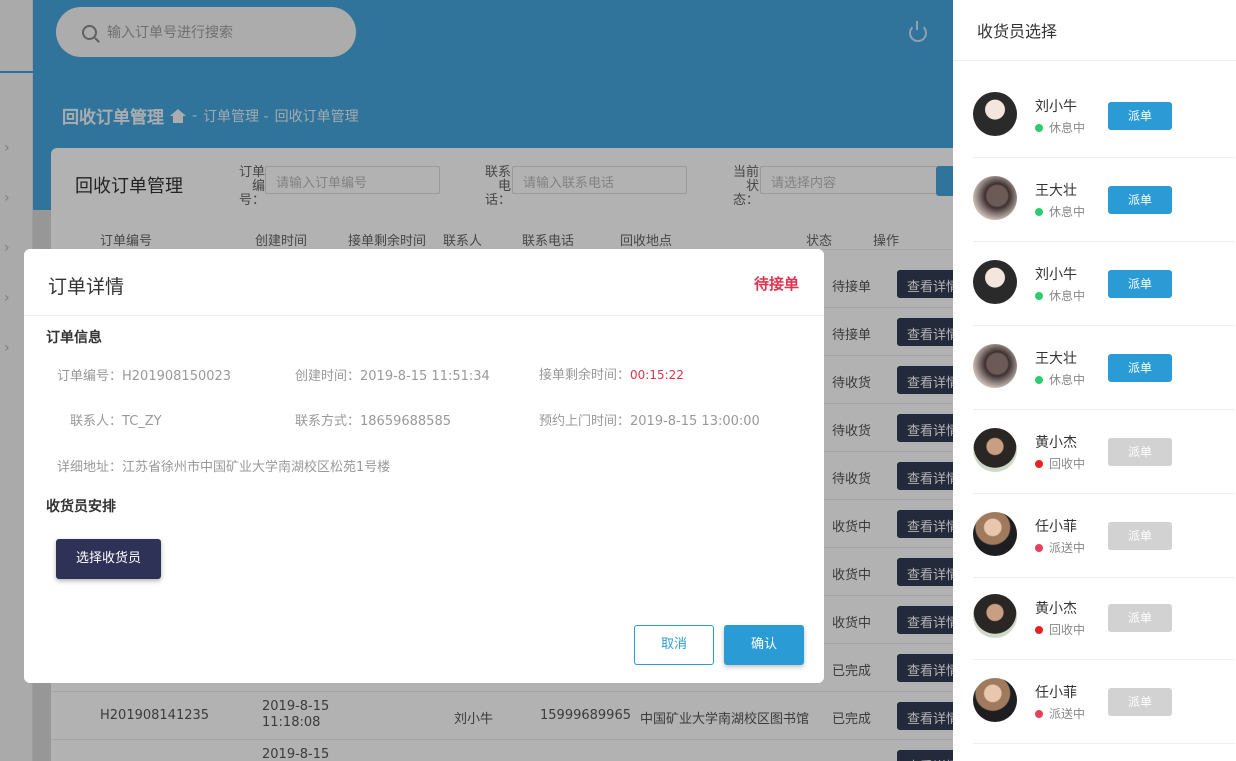 The height and width of the screenshot is (761, 1236). I want to click on created-value: 2019-8-15 11:51:34, so click(425, 376).